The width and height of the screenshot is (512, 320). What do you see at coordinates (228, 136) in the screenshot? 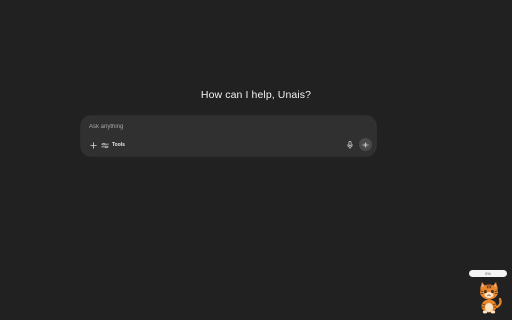
I see `prompt-composer: Tools` at bounding box center [228, 136].